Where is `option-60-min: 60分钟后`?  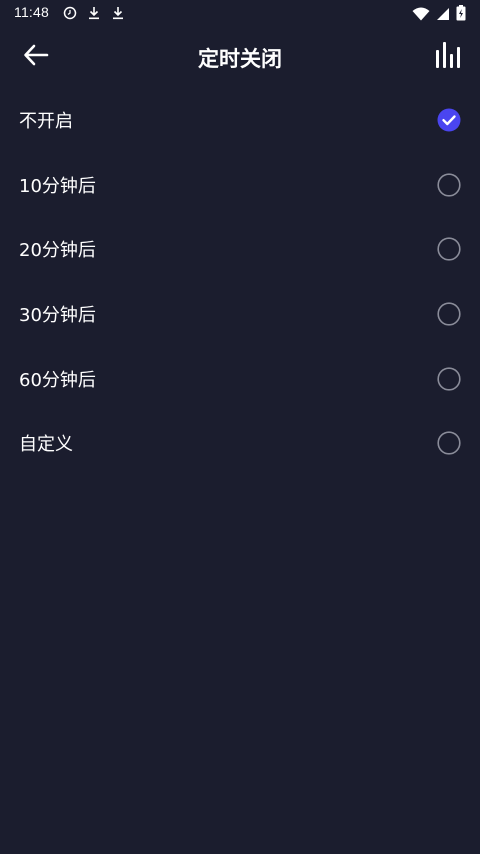 option-60-min: 60分钟后 is located at coordinates (240, 378).